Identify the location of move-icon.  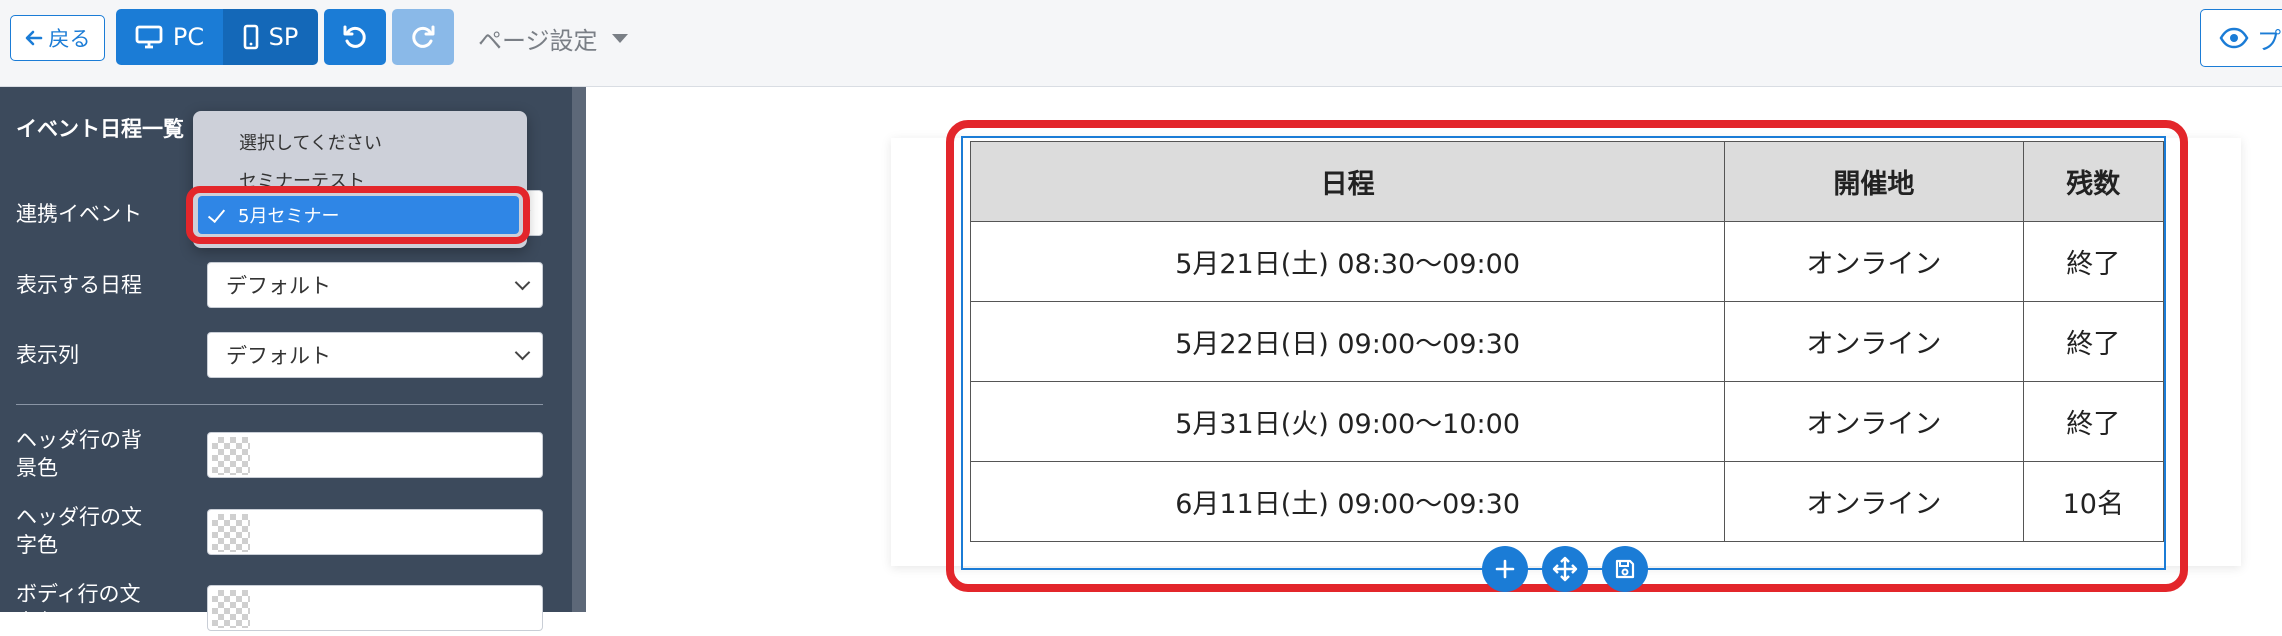
(1565, 569).